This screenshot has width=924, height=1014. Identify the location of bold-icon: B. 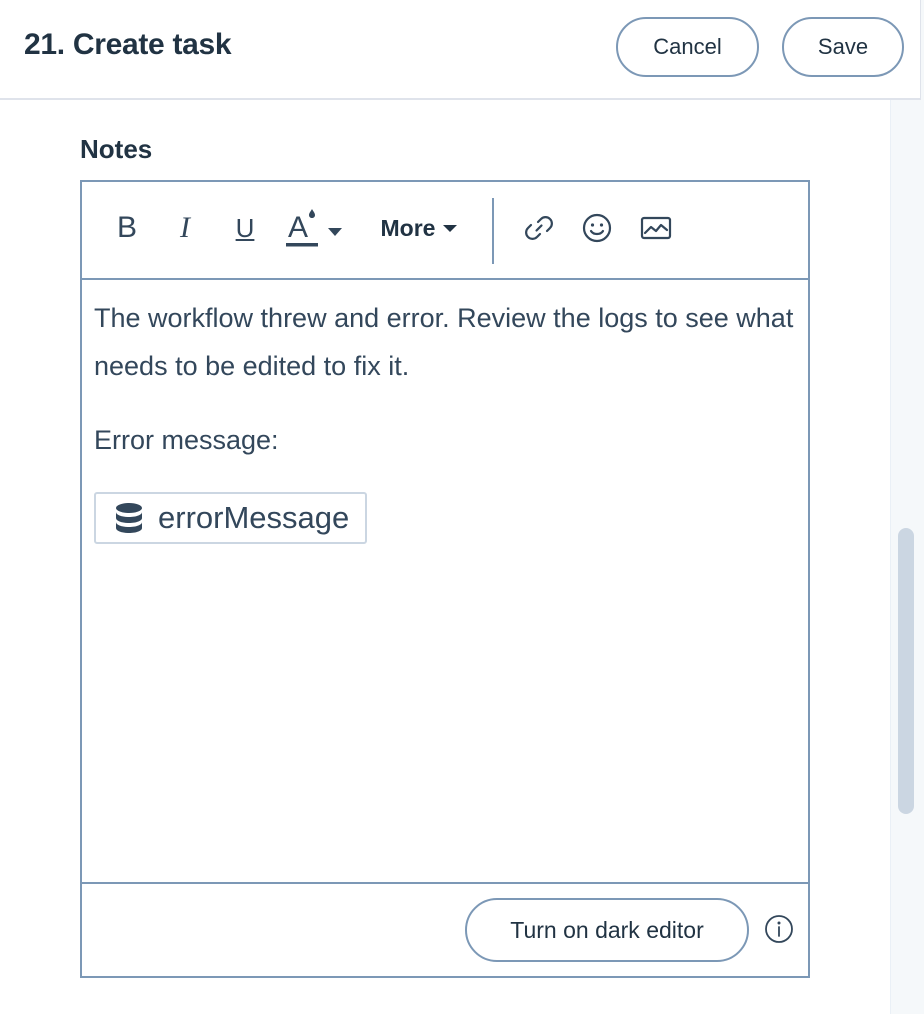
(126, 227).